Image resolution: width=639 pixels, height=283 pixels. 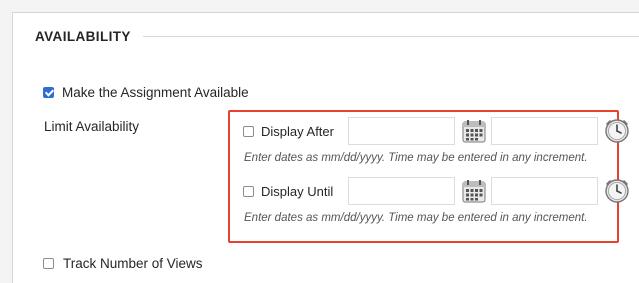 I want to click on track-views-row: Track Number of Views, so click(x=123, y=263).